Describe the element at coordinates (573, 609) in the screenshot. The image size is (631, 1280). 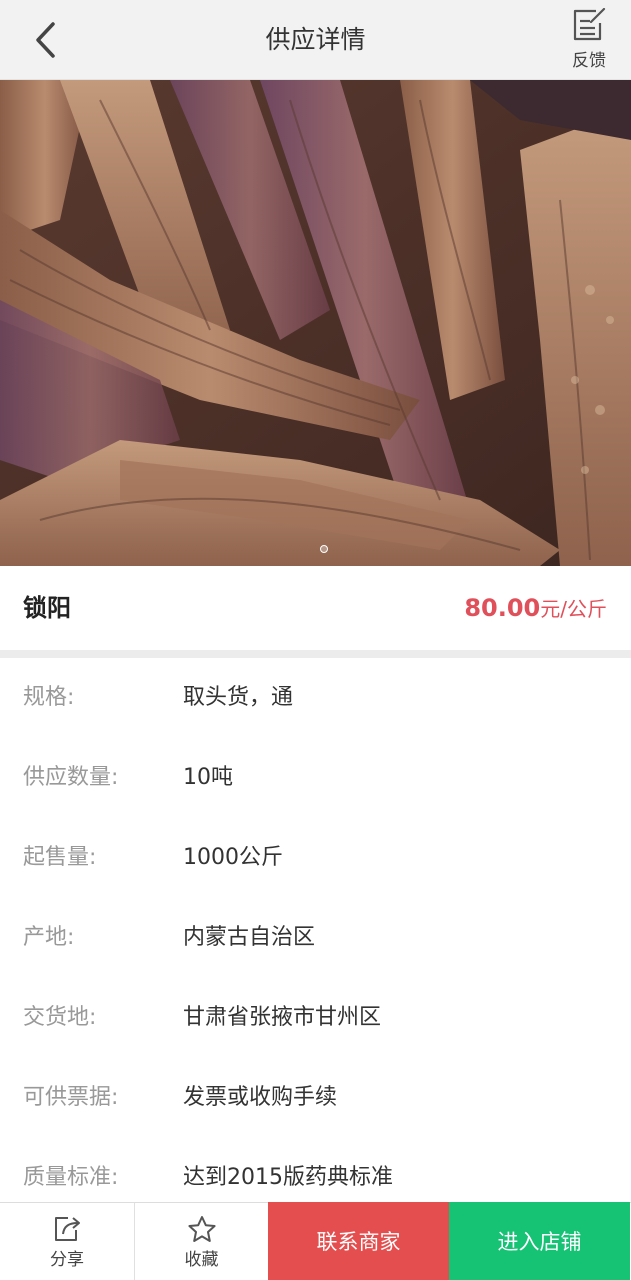
I see `price-unit: 元/公斤` at that location.